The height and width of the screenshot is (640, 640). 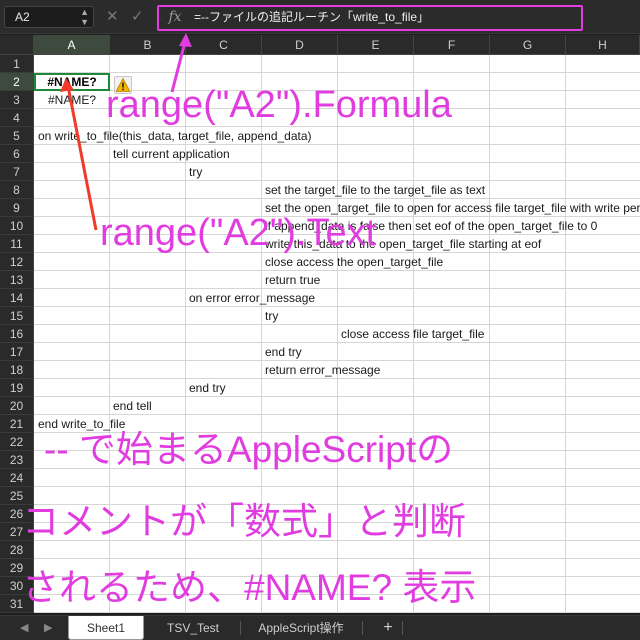 What do you see at coordinates (249, 587) in the screenshot?
I see `annotation-note-line-3: されるため、#NAME? 表示` at bounding box center [249, 587].